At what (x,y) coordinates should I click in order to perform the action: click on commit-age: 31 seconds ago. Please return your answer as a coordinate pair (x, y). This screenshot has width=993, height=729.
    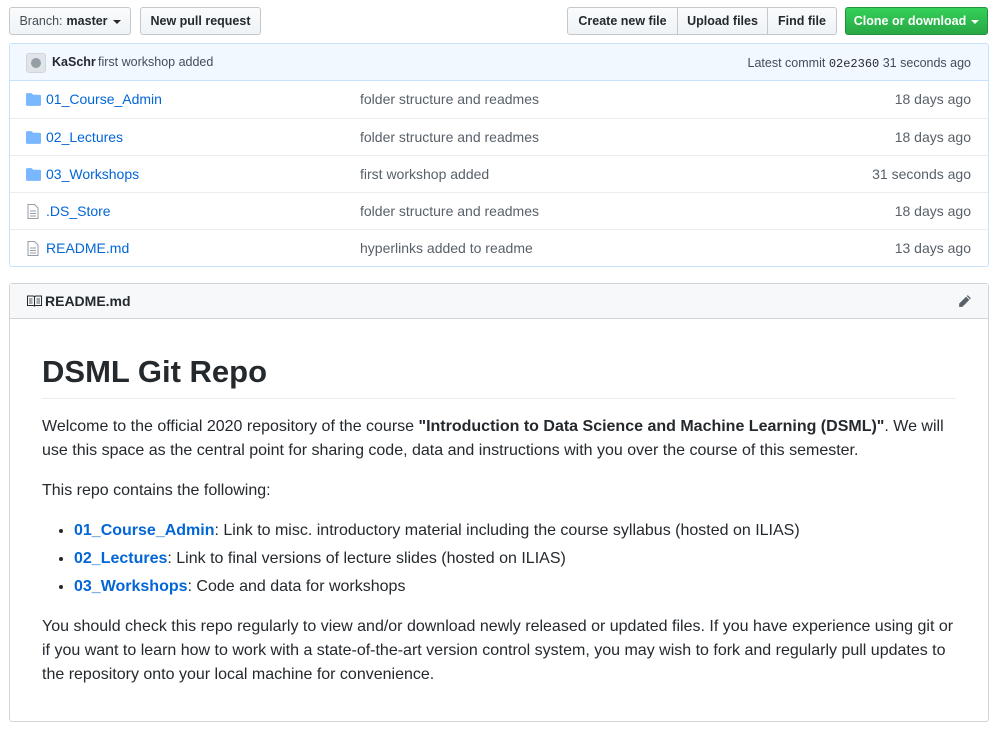
    Looking at the image, I should click on (926, 63).